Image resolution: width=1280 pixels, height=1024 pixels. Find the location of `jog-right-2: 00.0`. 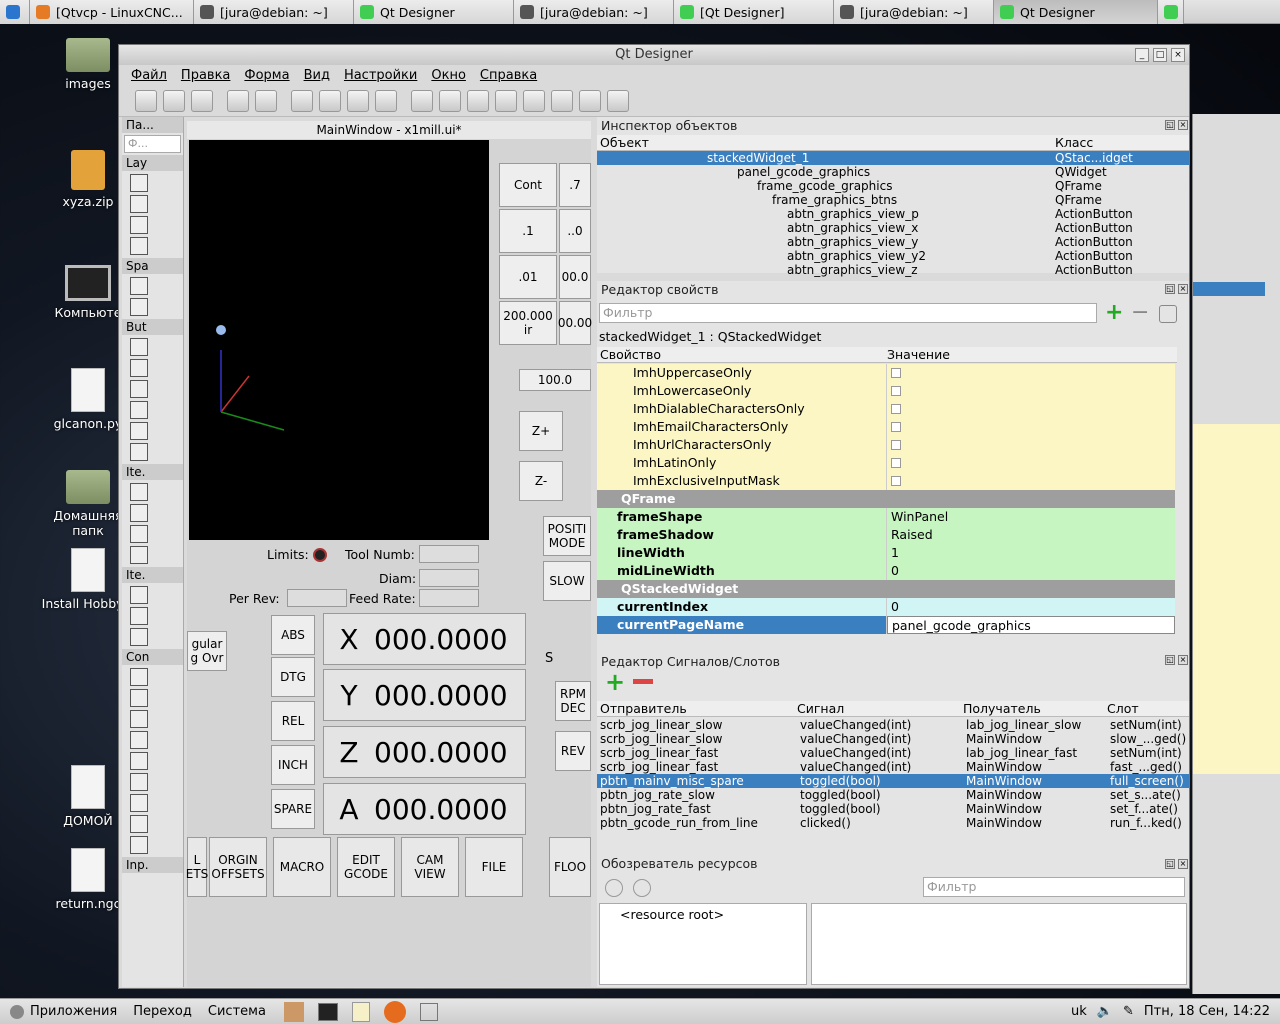

jog-right-2: 00.0 is located at coordinates (575, 277).